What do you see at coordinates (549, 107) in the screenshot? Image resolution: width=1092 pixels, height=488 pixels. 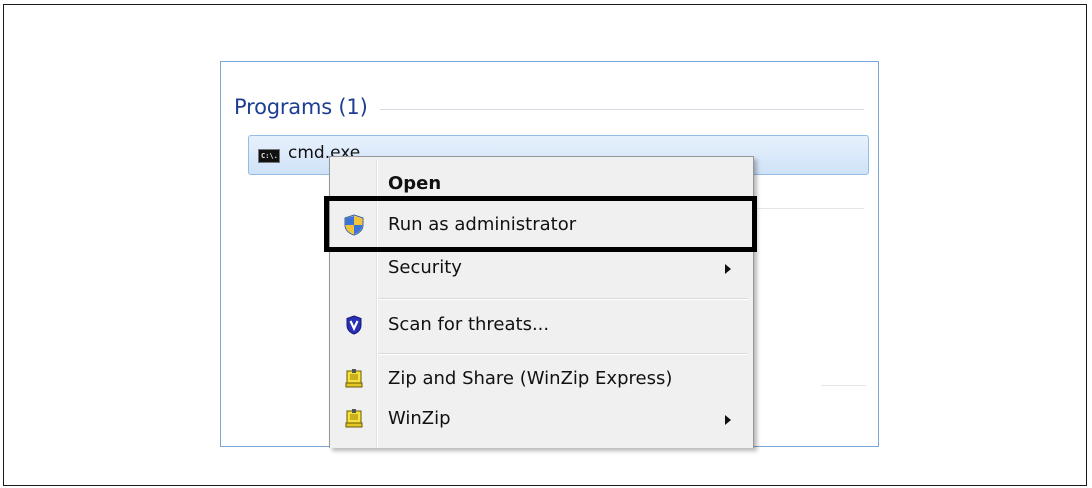 I see `programs-group-header: Programs (1)` at bounding box center [549, 107].